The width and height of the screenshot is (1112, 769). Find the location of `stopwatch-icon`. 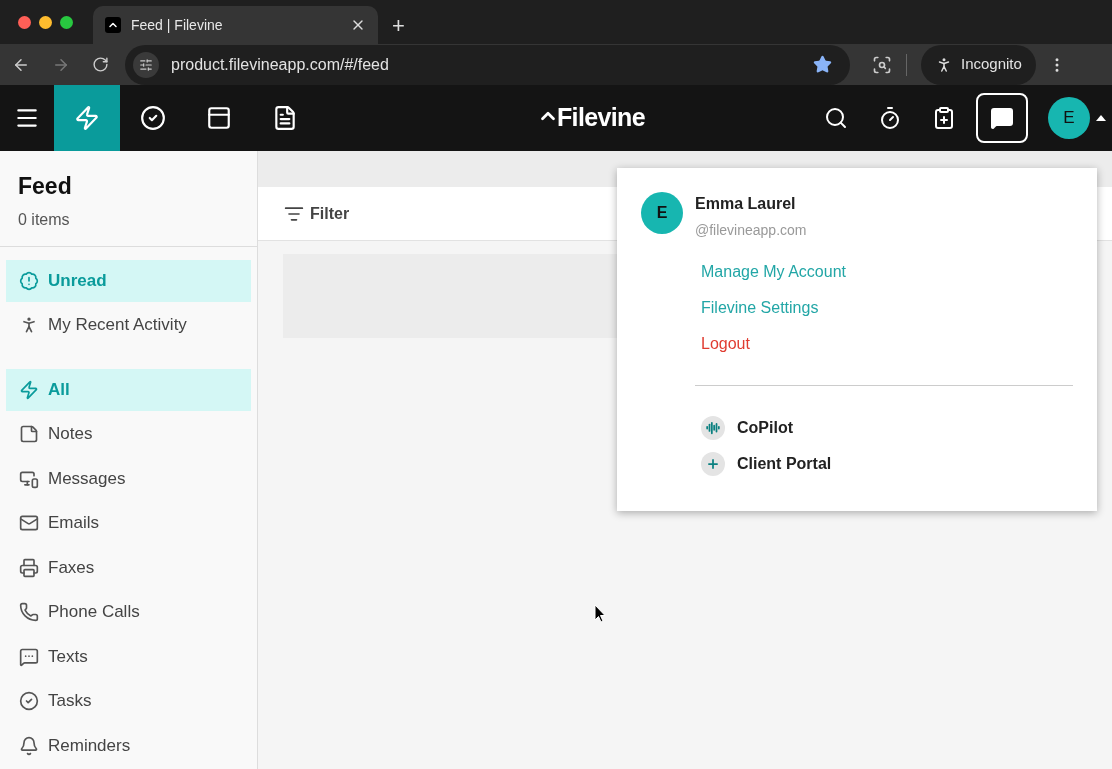

stopwatch-icon is located at coordinates (890, 118).